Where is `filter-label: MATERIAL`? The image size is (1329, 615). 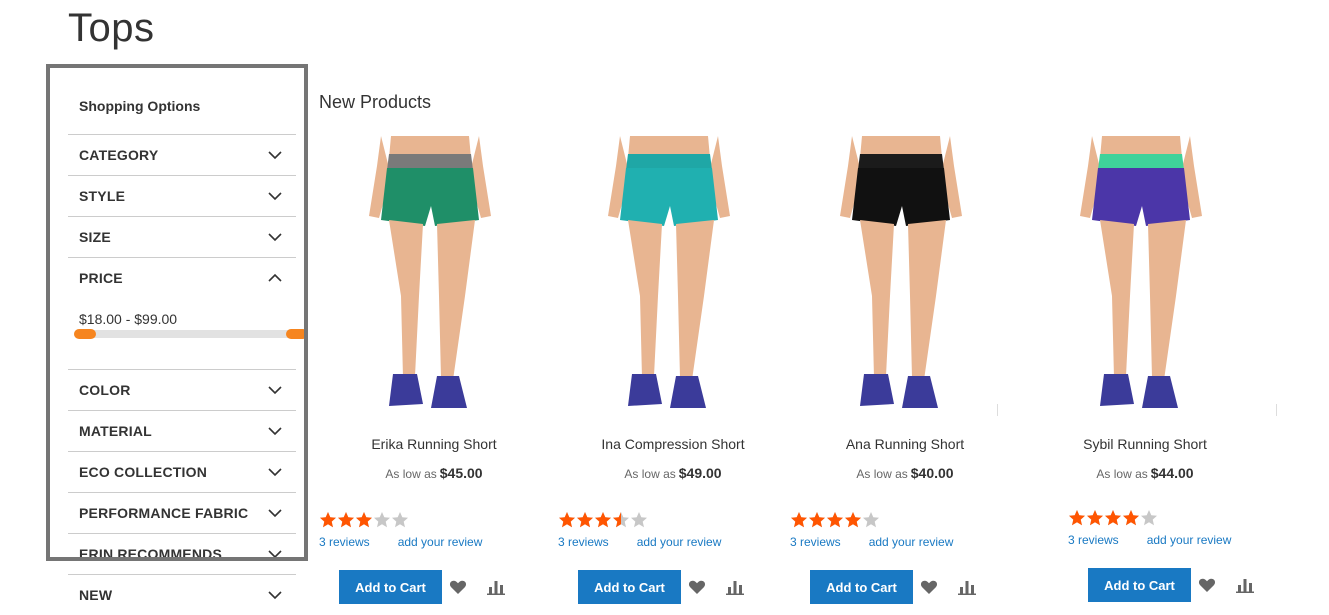
filter-label: MATERIAL is located at coordinates (115, 431).